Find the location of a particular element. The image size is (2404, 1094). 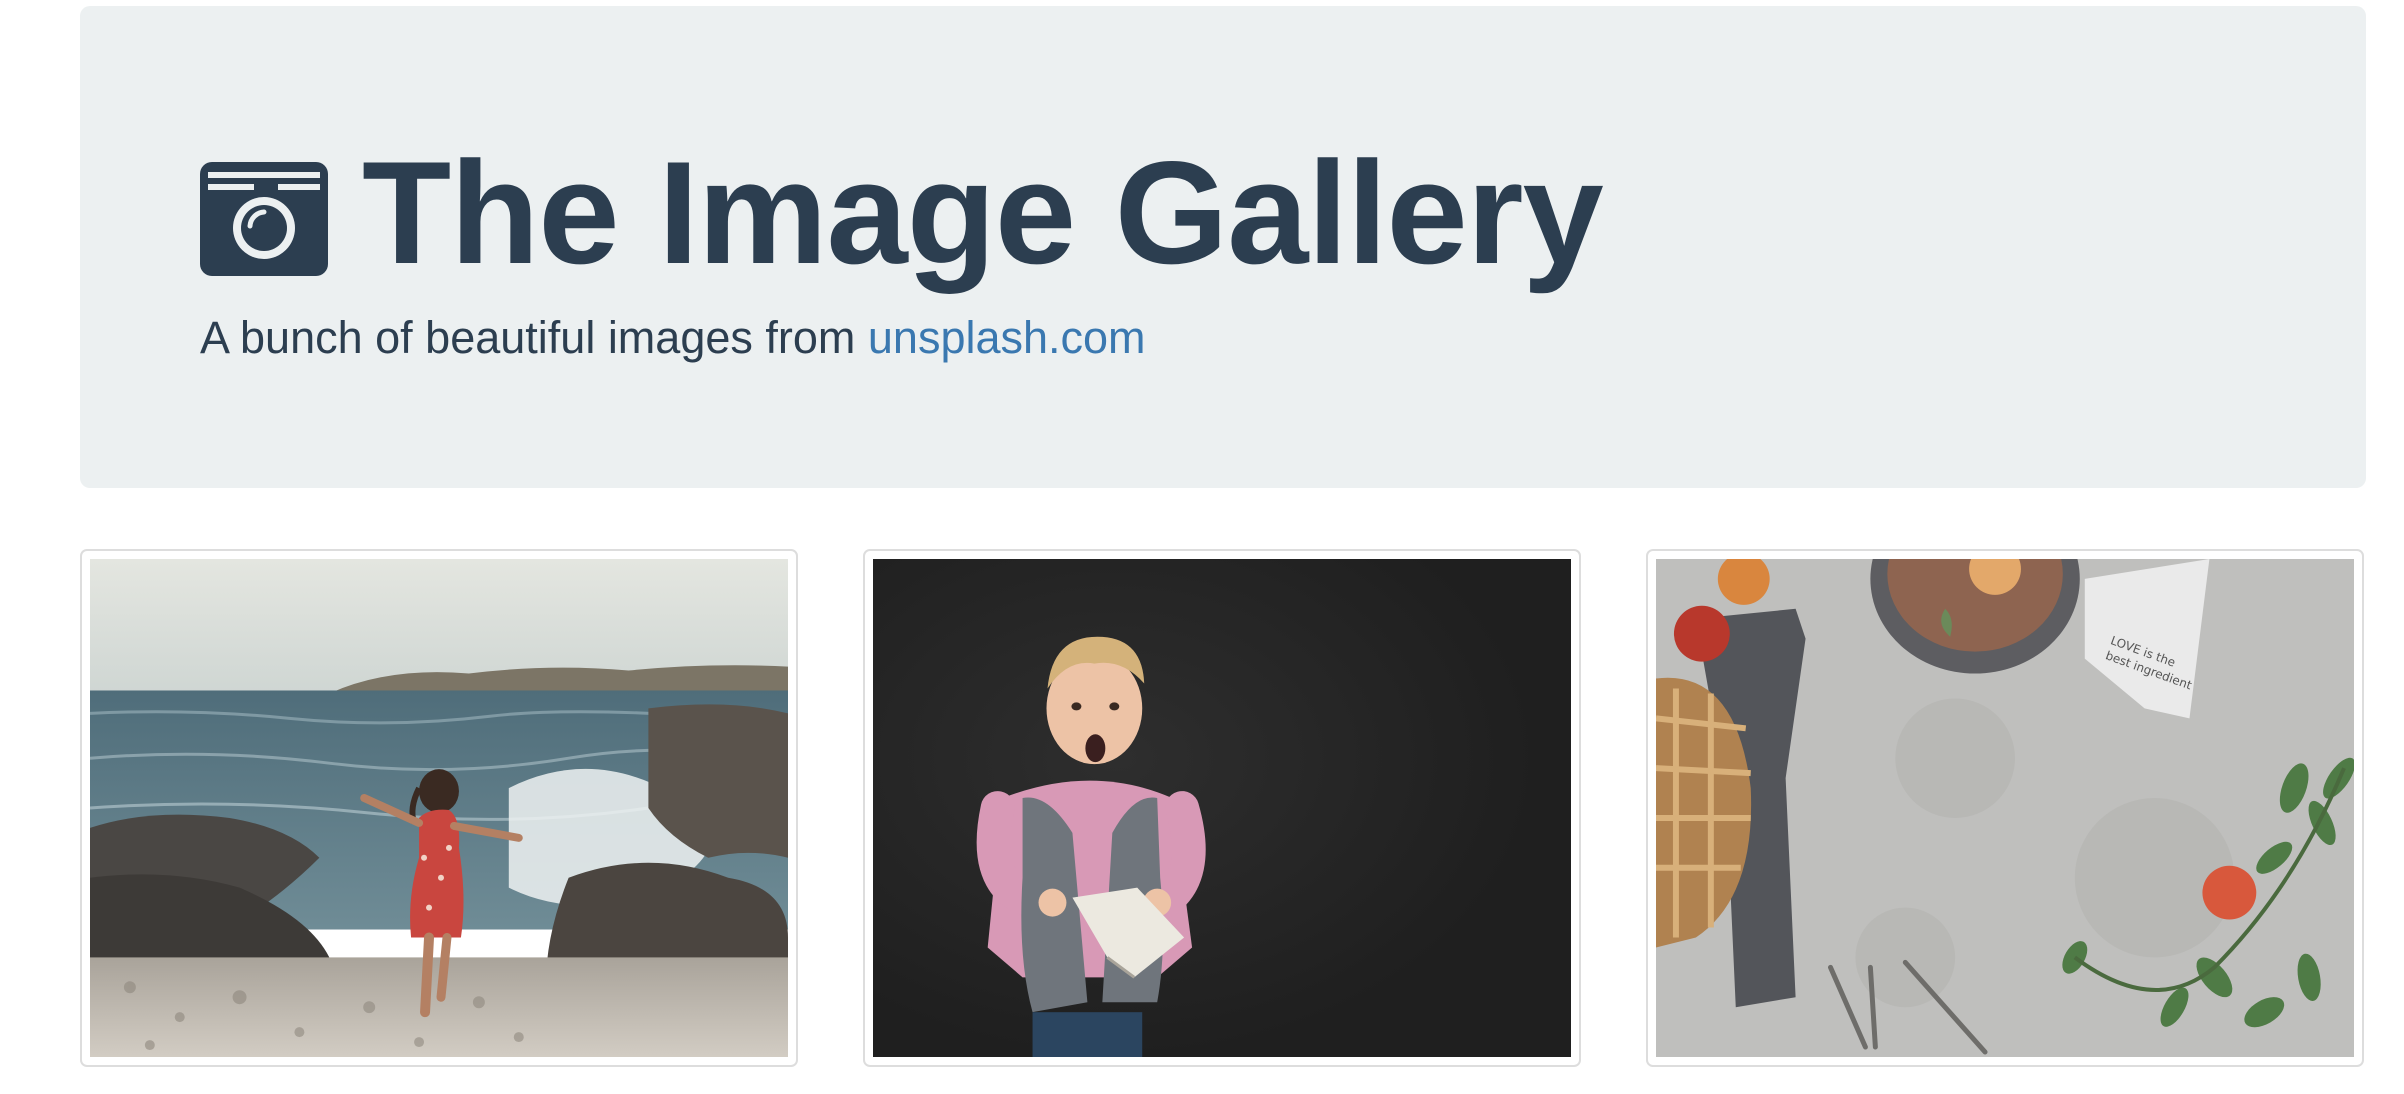

thumbnail-boy is located at coordinates (1222, 808).